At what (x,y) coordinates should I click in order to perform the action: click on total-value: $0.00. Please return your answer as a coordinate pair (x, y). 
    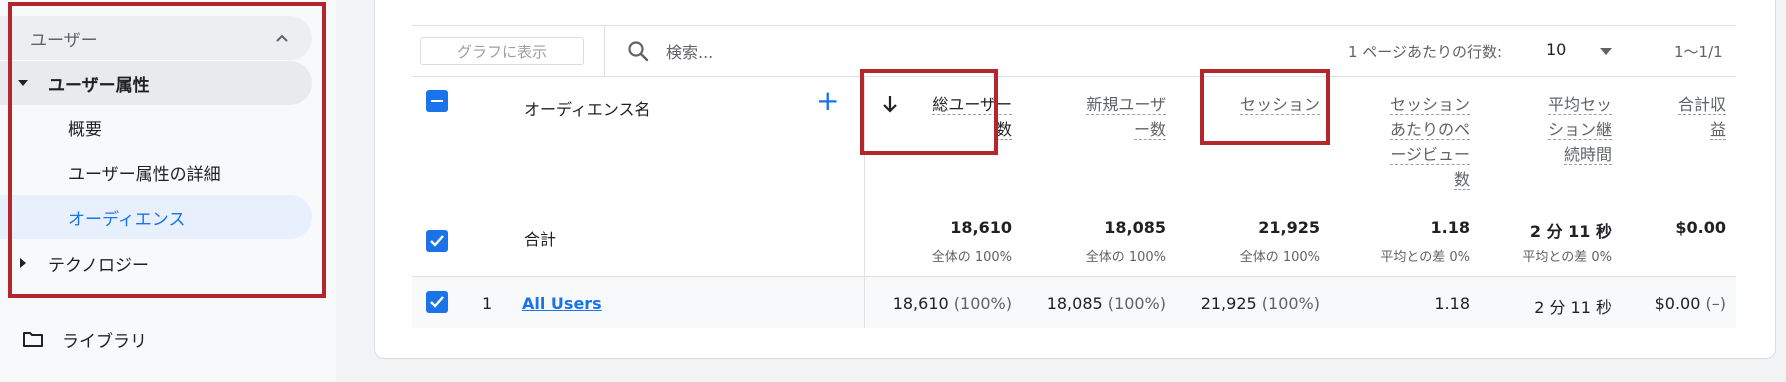
    Looking at the image, I should click on (1700, 227).